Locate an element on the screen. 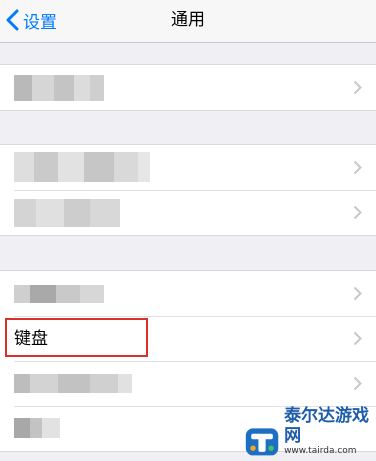 The height and width of the screenshot is (461, 376). watermark-brand: 泰尔达游戏网 is located at coordinates (327, 426).